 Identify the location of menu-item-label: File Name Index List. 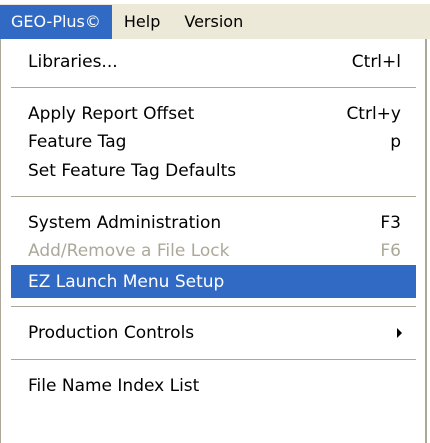
(114, 385).